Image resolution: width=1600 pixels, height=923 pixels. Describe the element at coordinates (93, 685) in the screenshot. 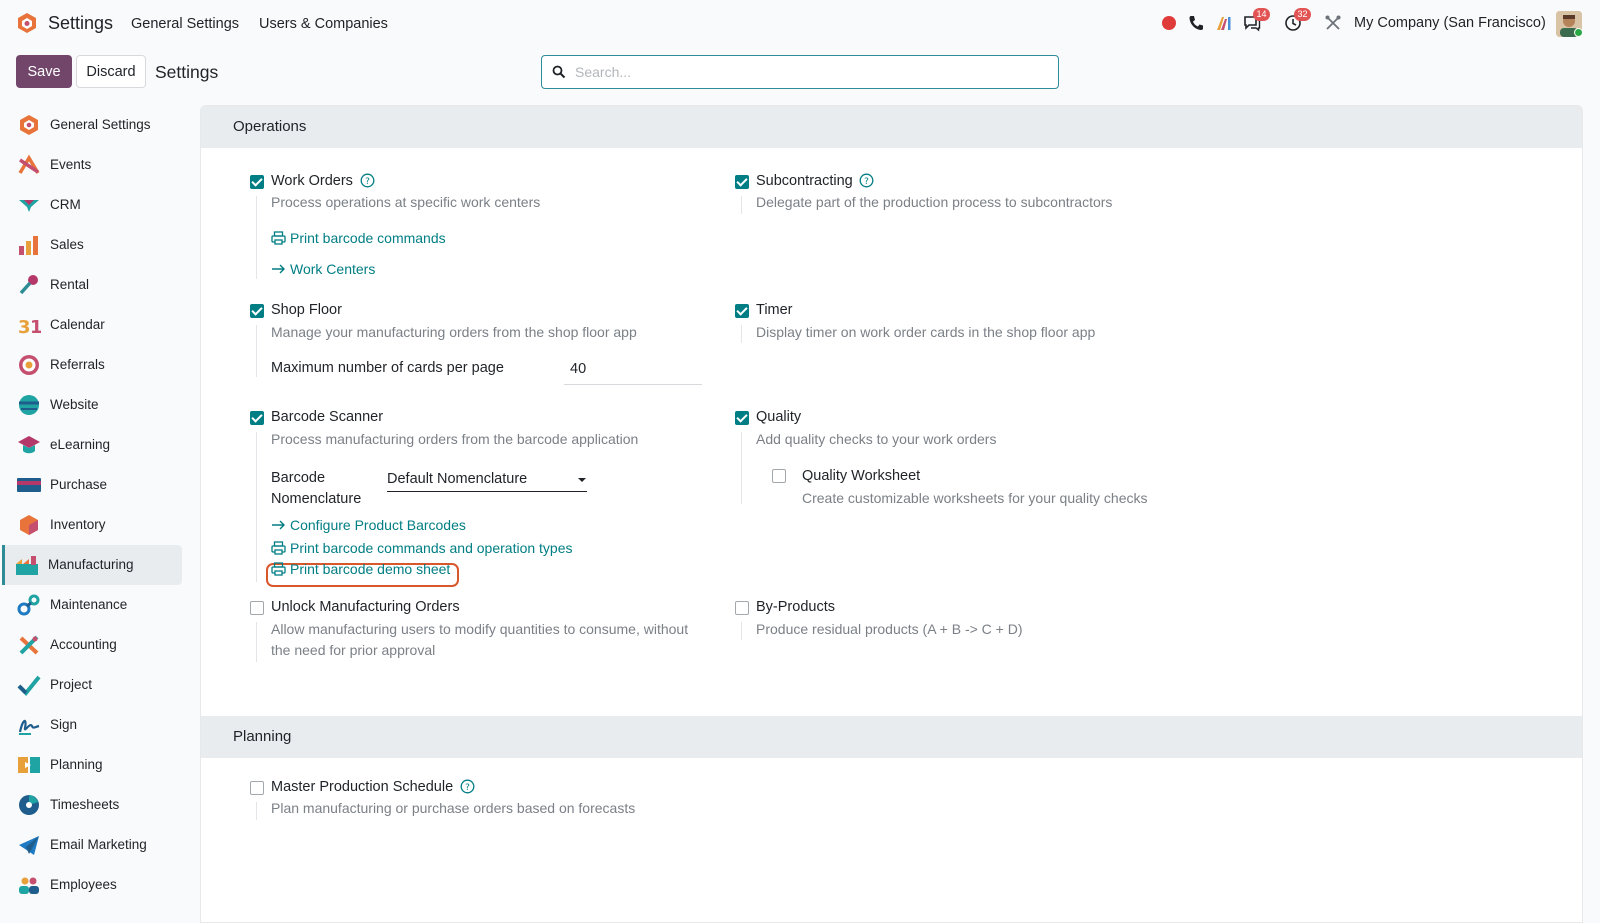

I see `sidebar-item-project: Project` at that location.